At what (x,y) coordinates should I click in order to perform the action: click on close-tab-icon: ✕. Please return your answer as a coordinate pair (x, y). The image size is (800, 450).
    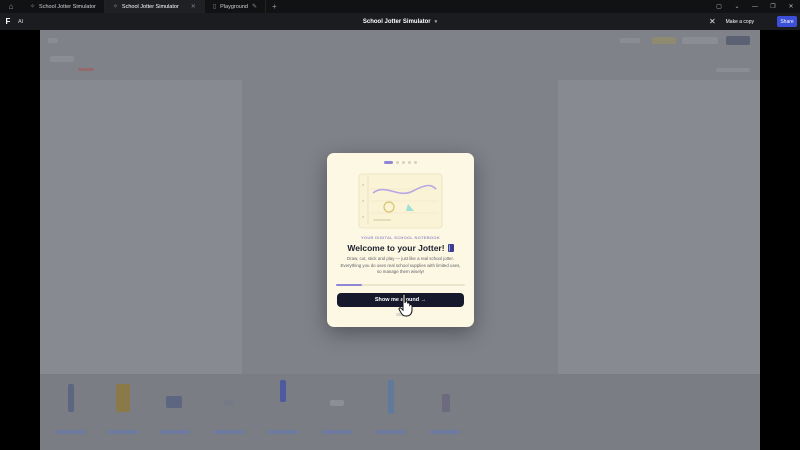
    Looking at the image, I should click on (193, 6).